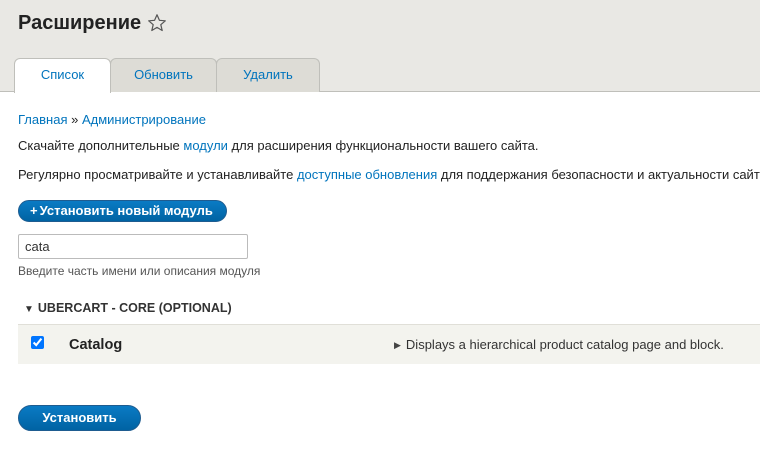 The height and width of the screenshot is (455, 760). I want to click on filter-hint: Введите часть имени или описания модуля, so click(139, 271).